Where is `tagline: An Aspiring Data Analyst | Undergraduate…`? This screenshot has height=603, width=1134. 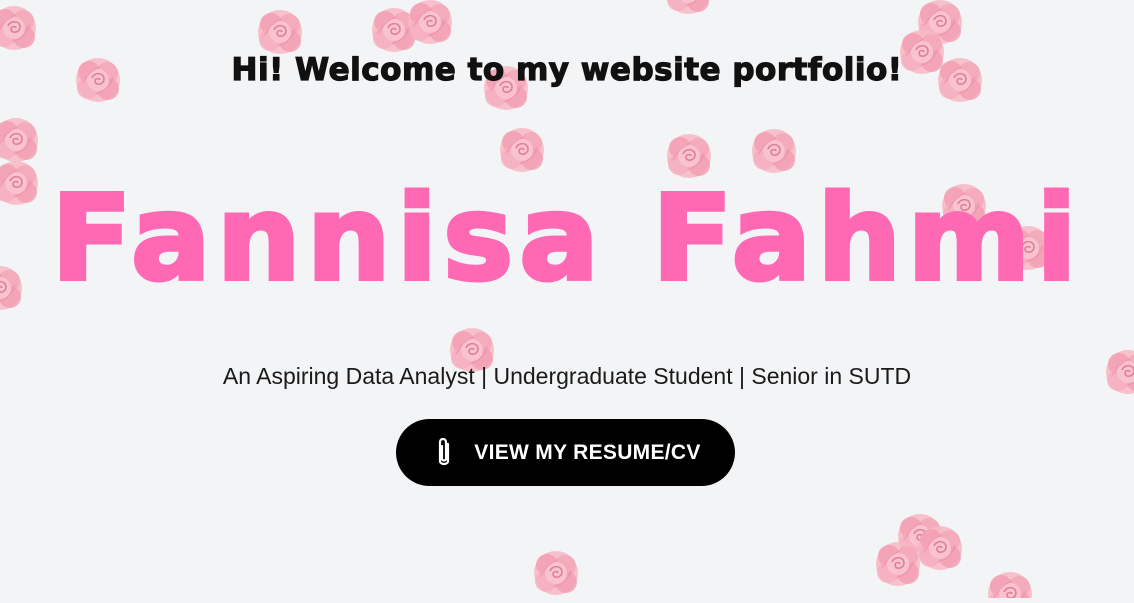 tagline: An Aspiring Data Analyst | Undergraduate… is located at coordinates (567, 376).